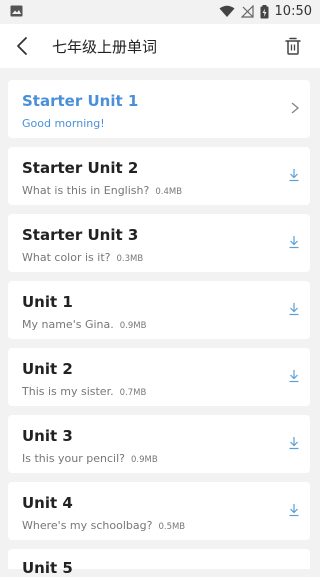 Image resolution: width=320 pixels, height=577 pixels. I want to click on list-item: Unit 5, so click(159, 563).